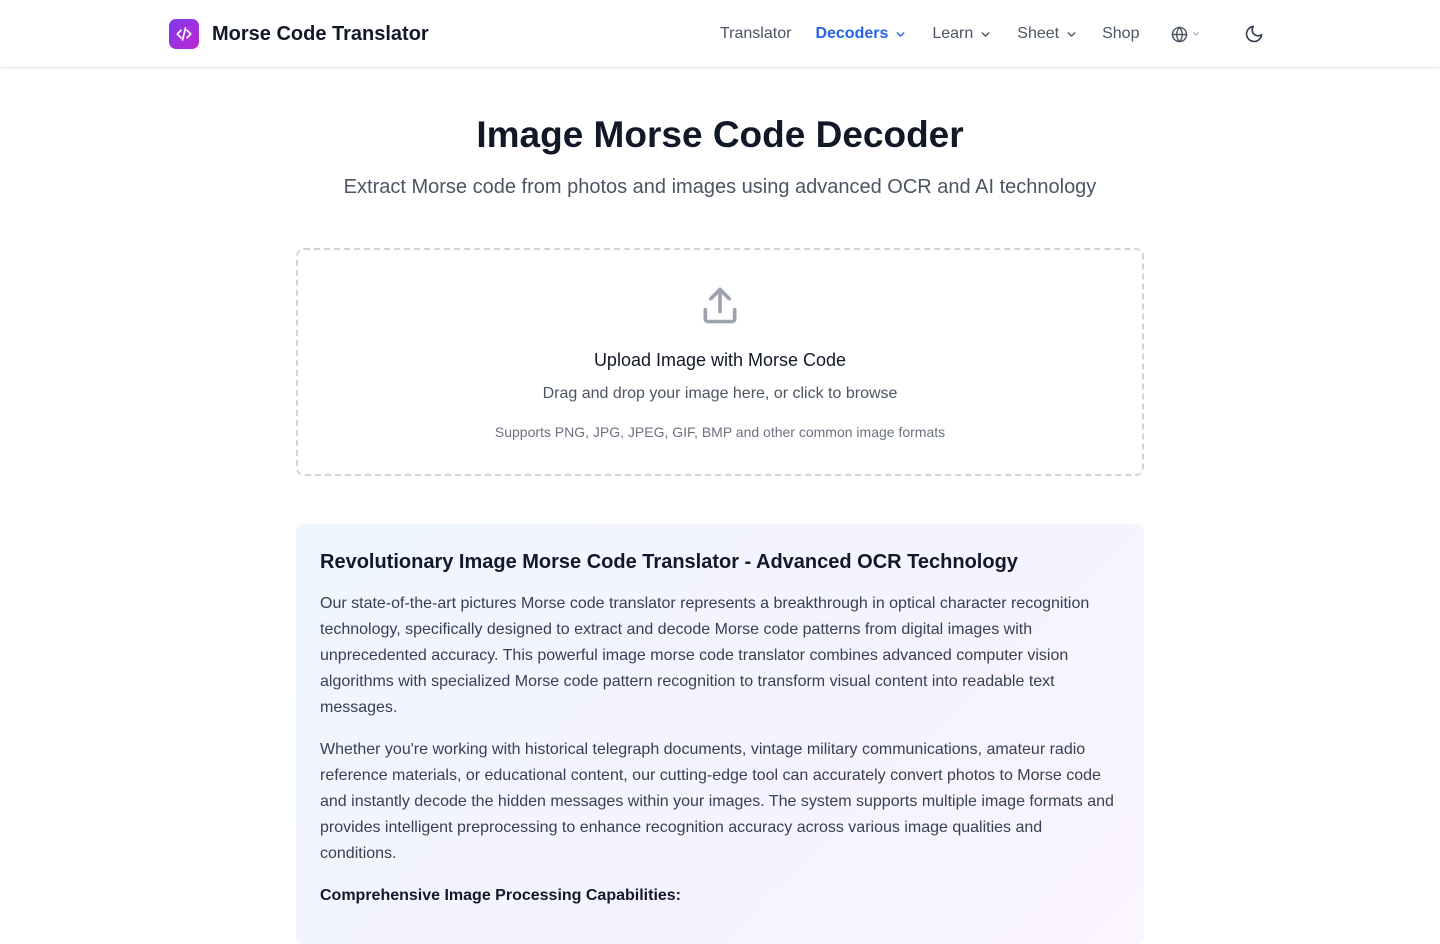  I want to click on brand-link: Morse Code Translator, so click(299, 34).